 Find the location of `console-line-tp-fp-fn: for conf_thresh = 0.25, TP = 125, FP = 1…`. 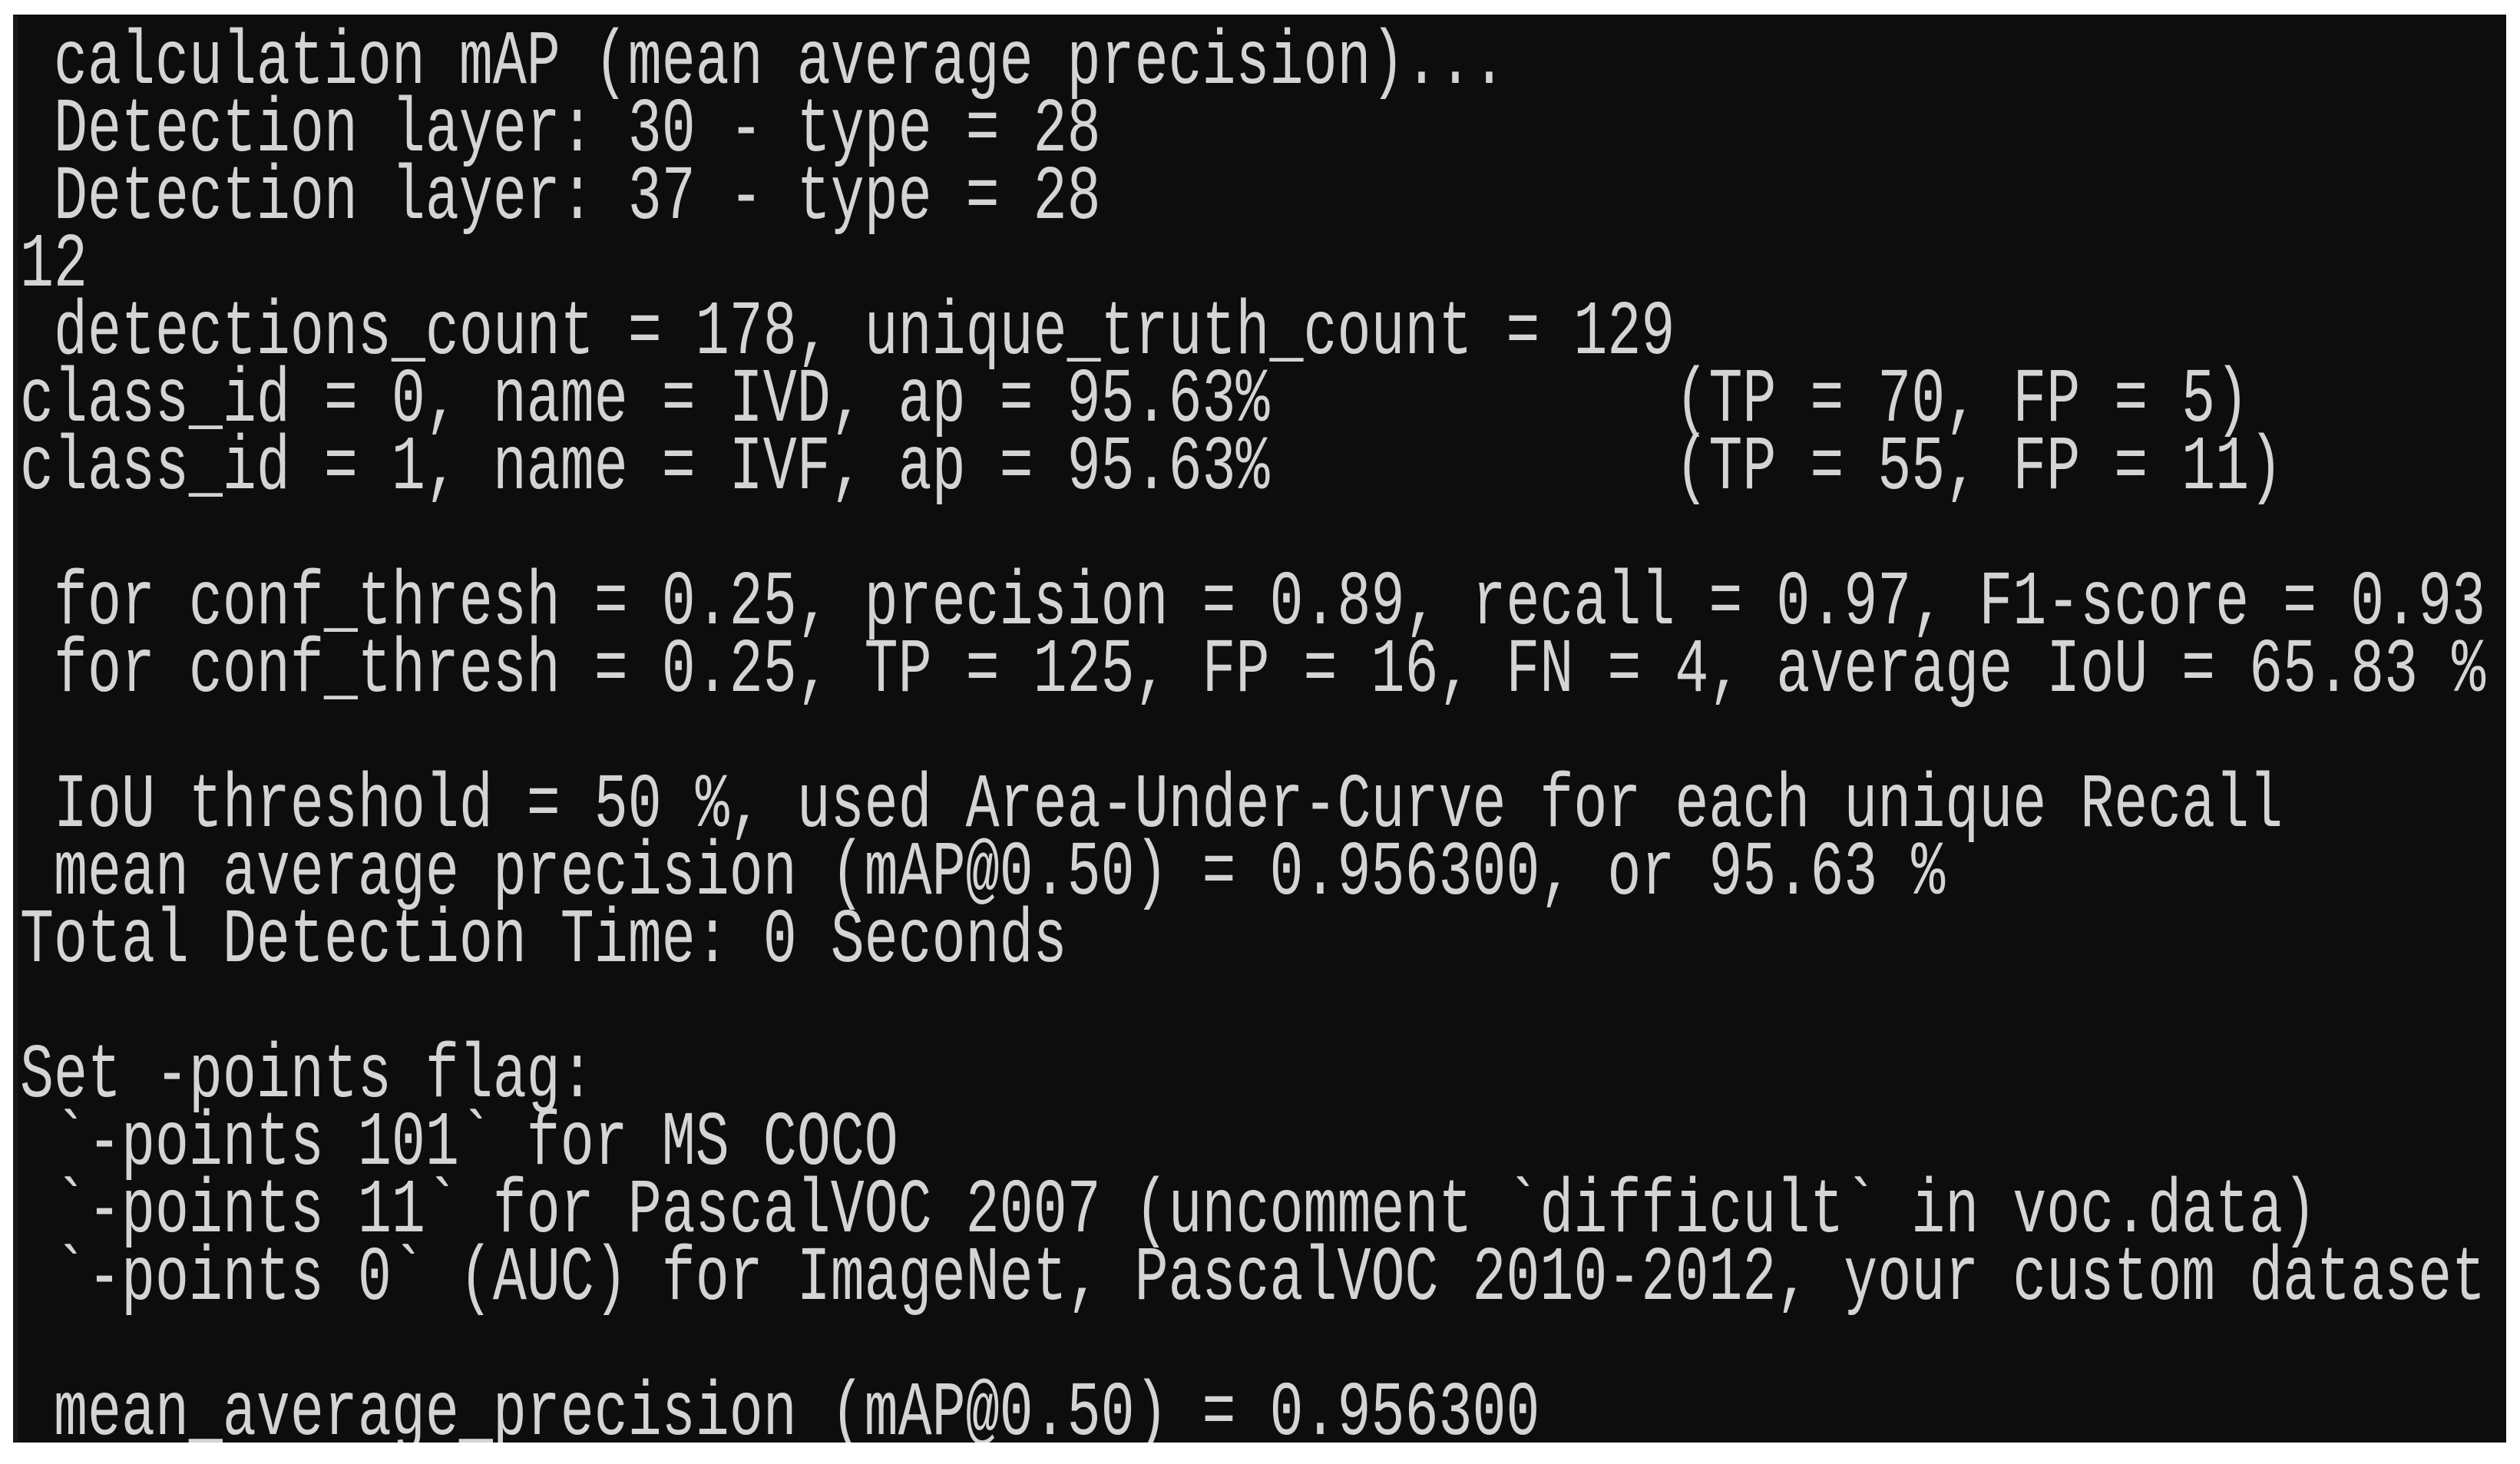

console-line-tp-fp-fn: for conf_thresh = 0.25, TP = 125, FP = 1… is located at coordinates (1253, 671).